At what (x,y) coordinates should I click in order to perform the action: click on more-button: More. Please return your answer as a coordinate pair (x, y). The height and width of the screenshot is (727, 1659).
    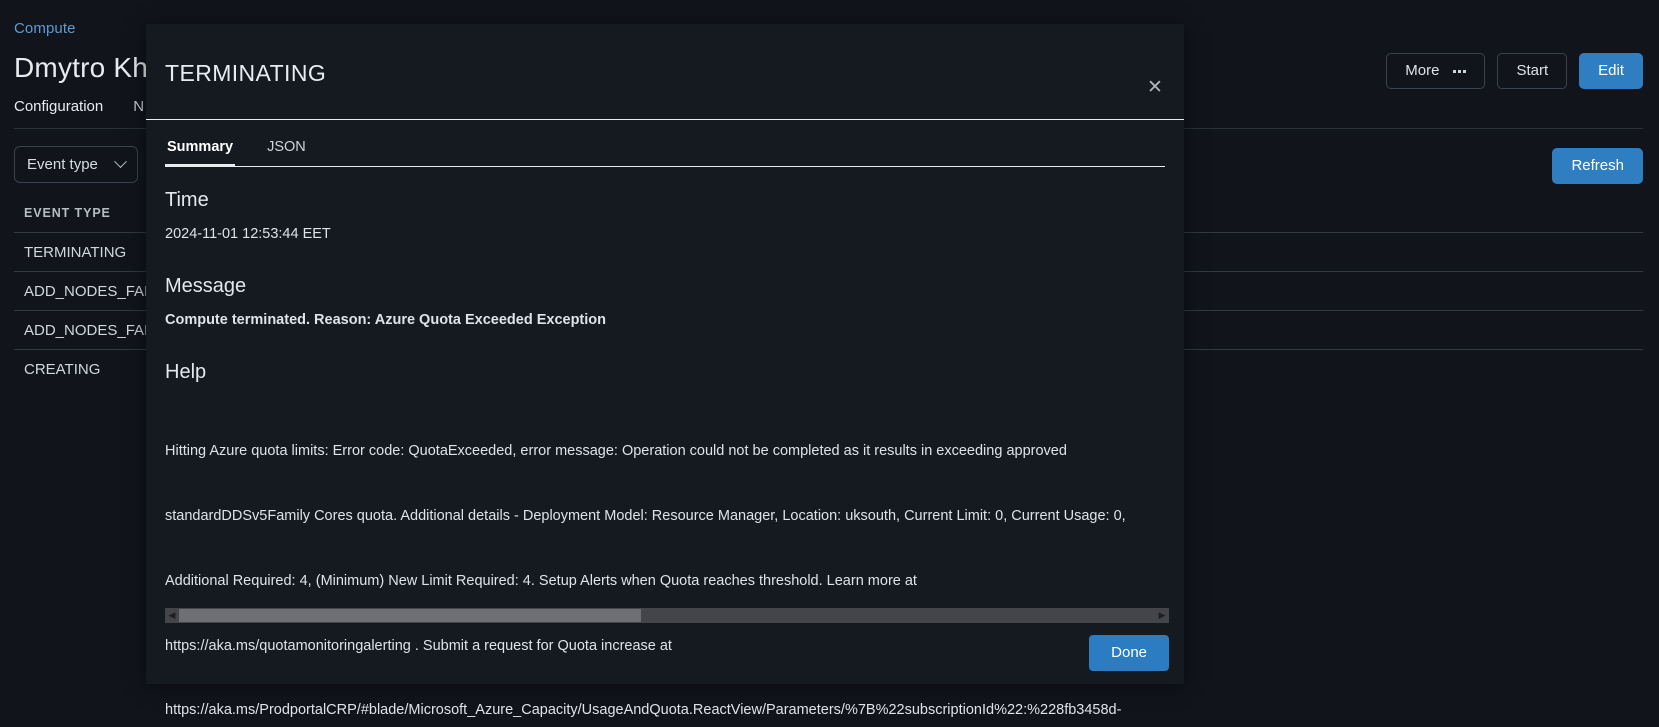
    Looking at the image, I should click on (1436, 71).